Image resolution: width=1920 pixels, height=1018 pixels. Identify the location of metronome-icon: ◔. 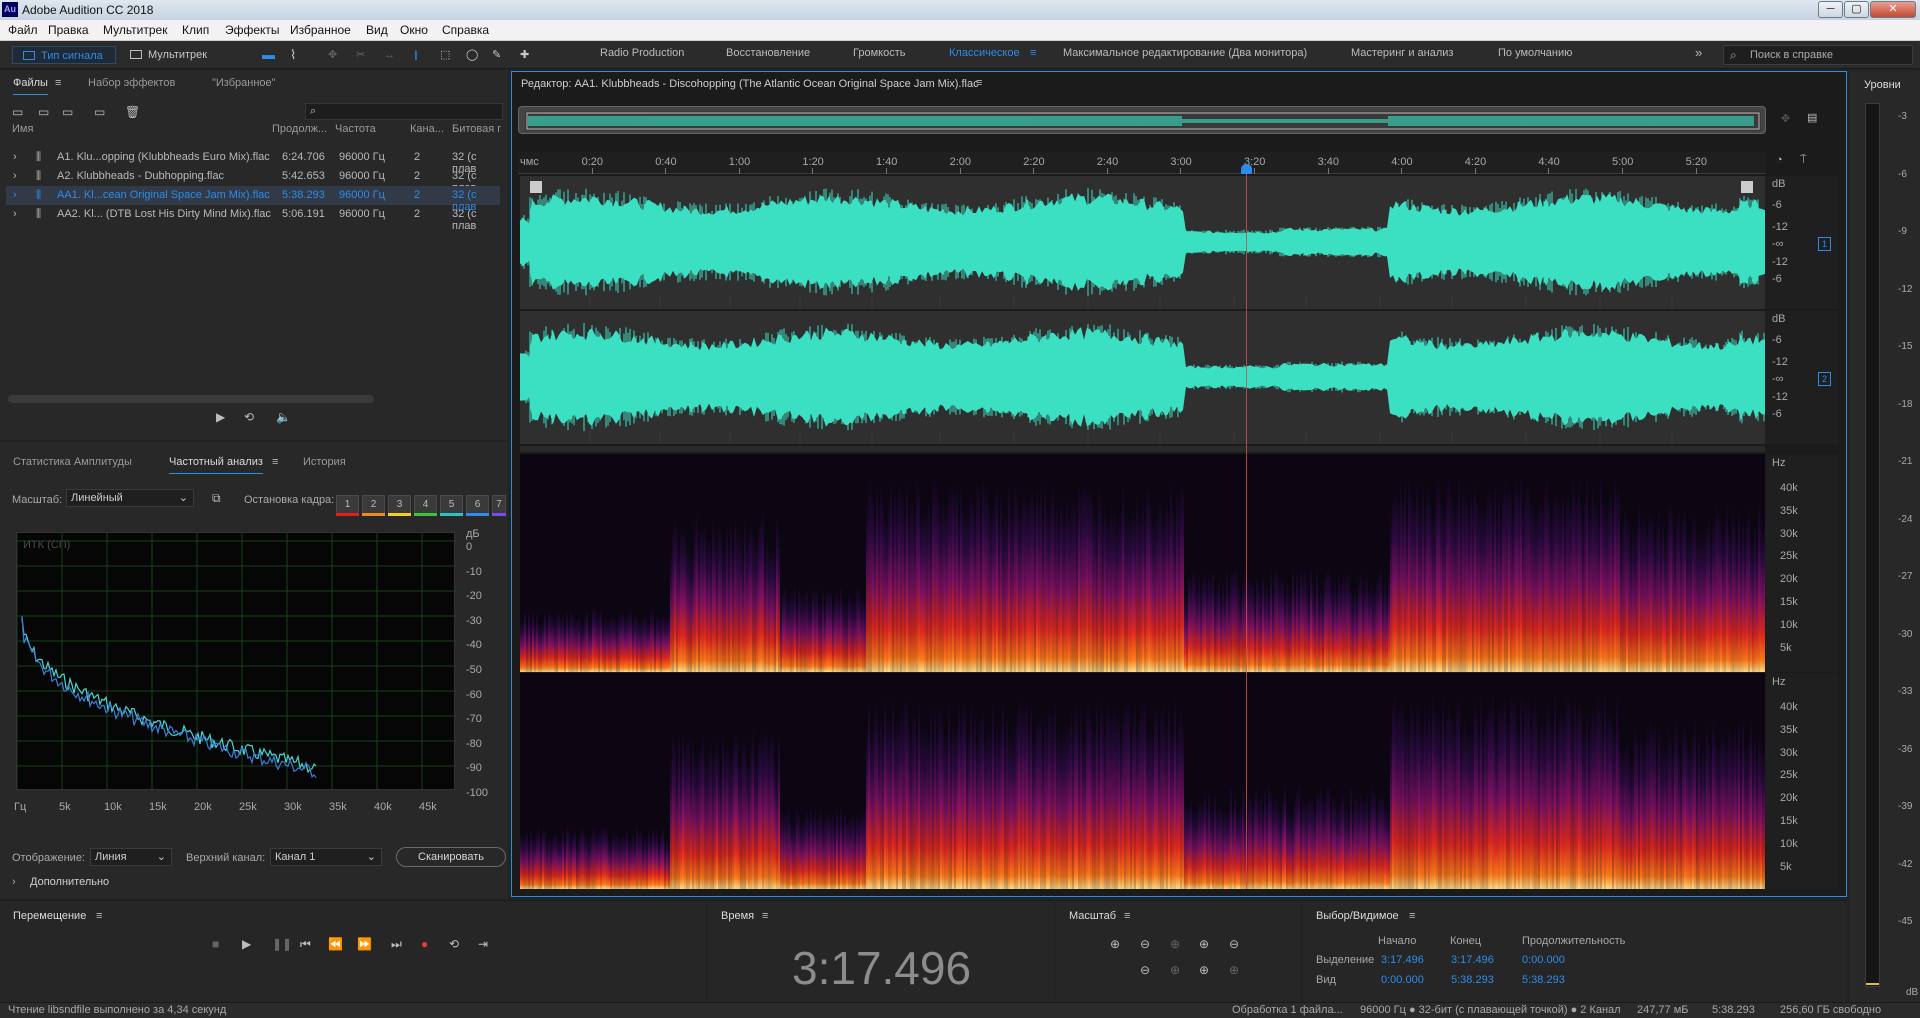
(1779, 160).